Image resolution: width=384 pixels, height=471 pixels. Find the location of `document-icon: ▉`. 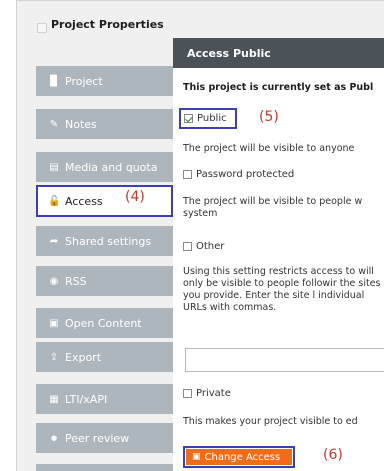

document-icon: ▉ is located at coordinates (54, 81).